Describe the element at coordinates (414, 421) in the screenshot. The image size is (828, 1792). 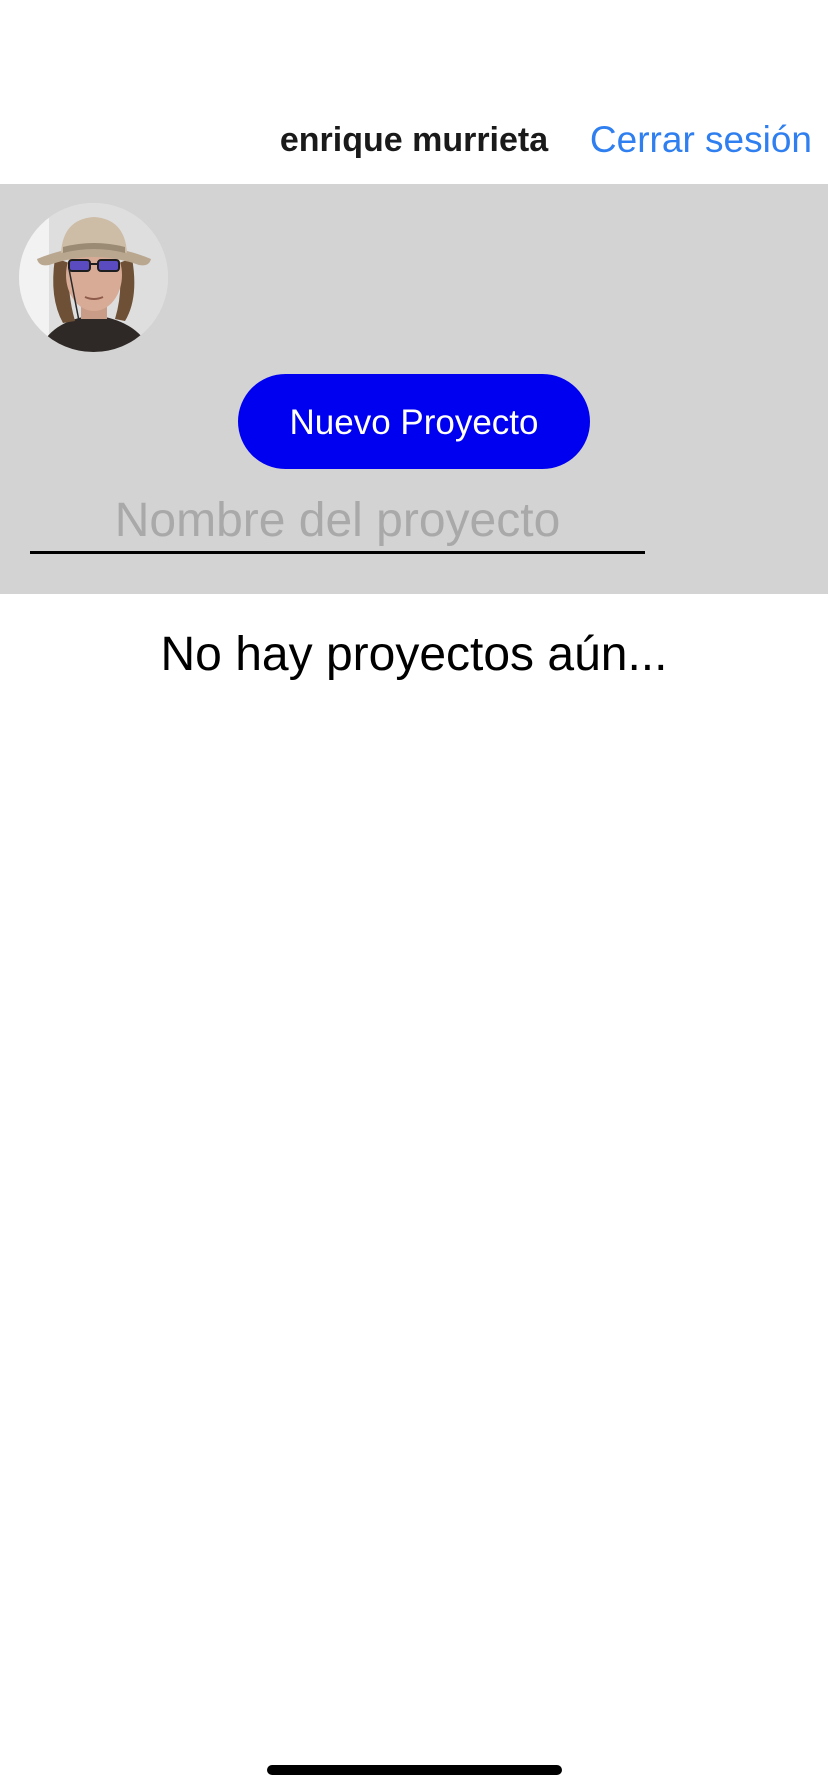
I see `new-project-button: Nuevo Proyecto` at that location.